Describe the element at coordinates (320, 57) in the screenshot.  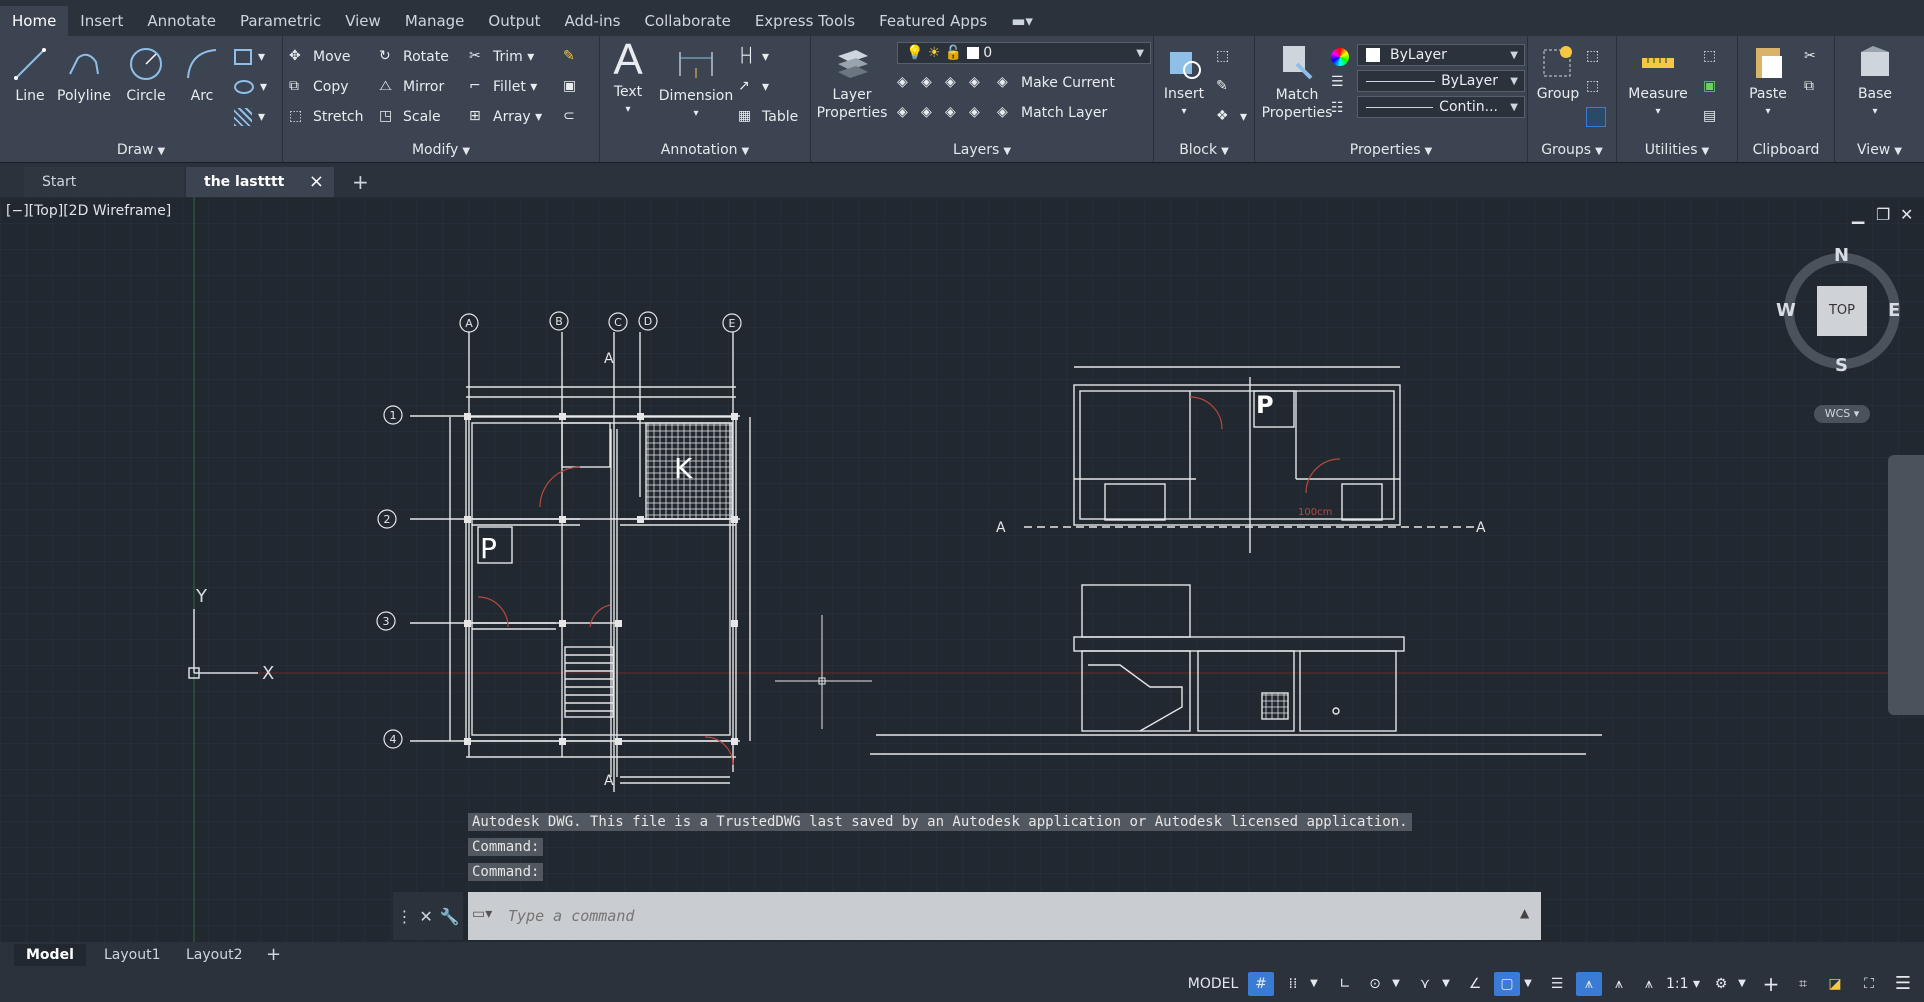
I see `move-button: ✥ Move` at that location.